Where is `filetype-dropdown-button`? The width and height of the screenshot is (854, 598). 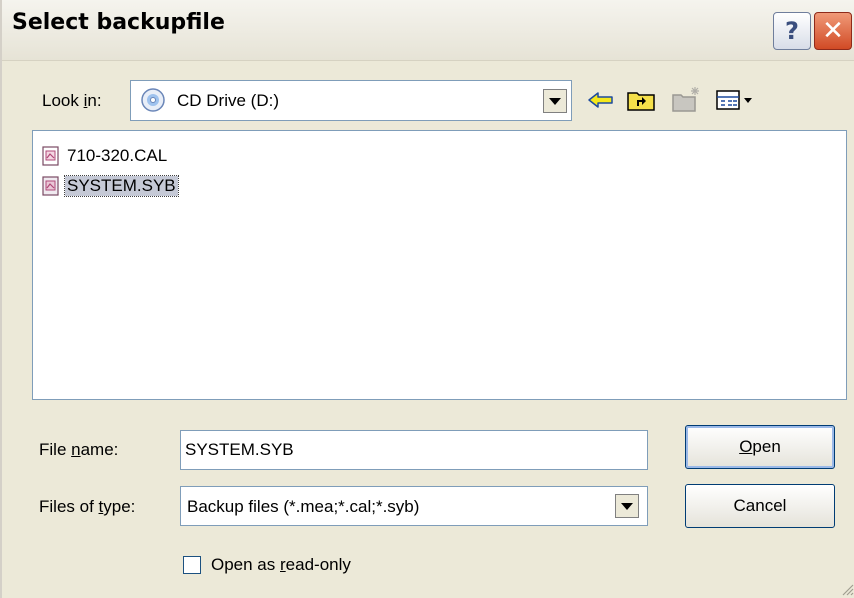 filetype-dropdown-button is located at coordinates (627, 506).